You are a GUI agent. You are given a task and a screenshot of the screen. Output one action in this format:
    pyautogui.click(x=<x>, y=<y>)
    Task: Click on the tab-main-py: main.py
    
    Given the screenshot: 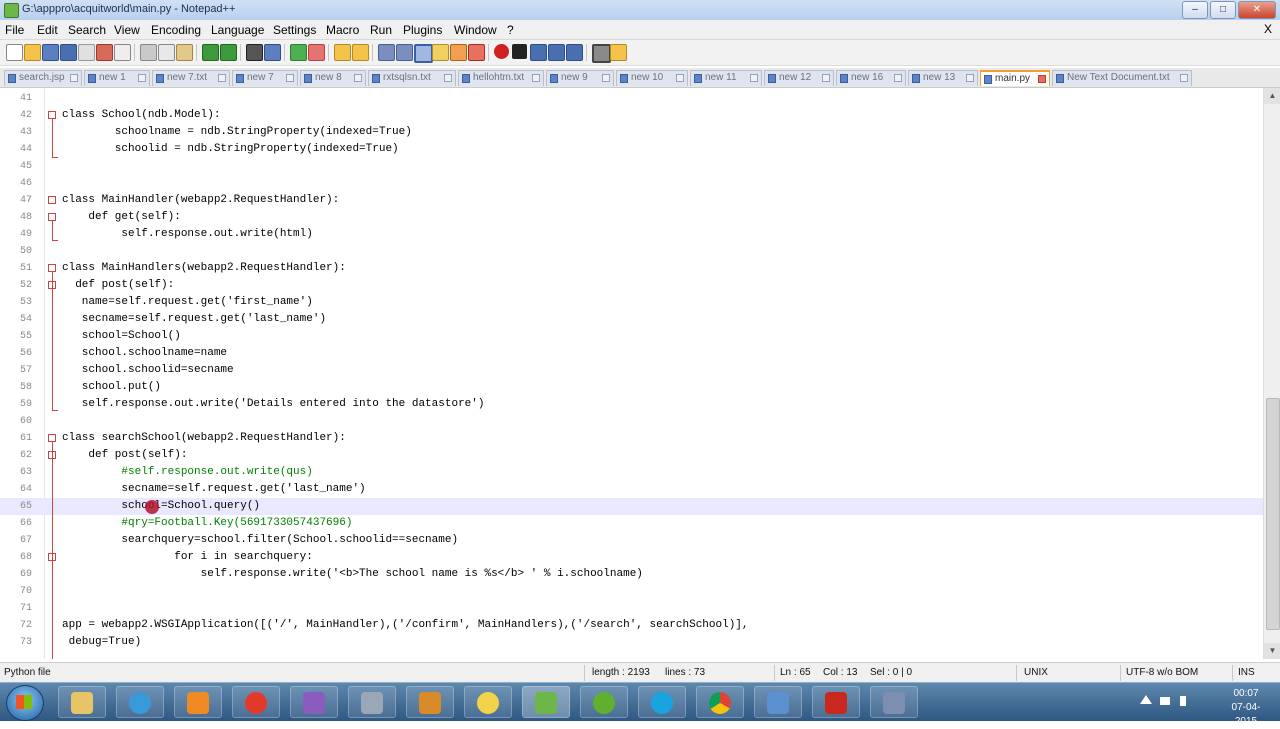 What is the action you would take?
    pyautogui.click(x=1015, y=78)
    